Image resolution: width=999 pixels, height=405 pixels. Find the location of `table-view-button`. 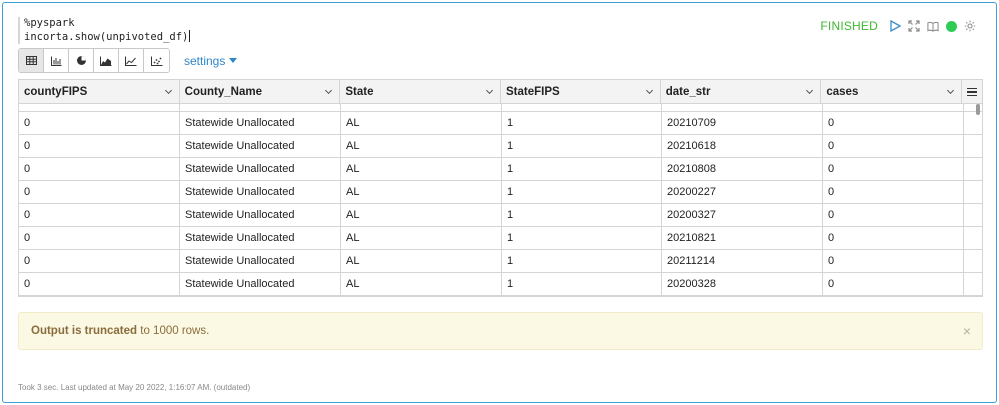

table-view-button is located at coordinates (31, 60).